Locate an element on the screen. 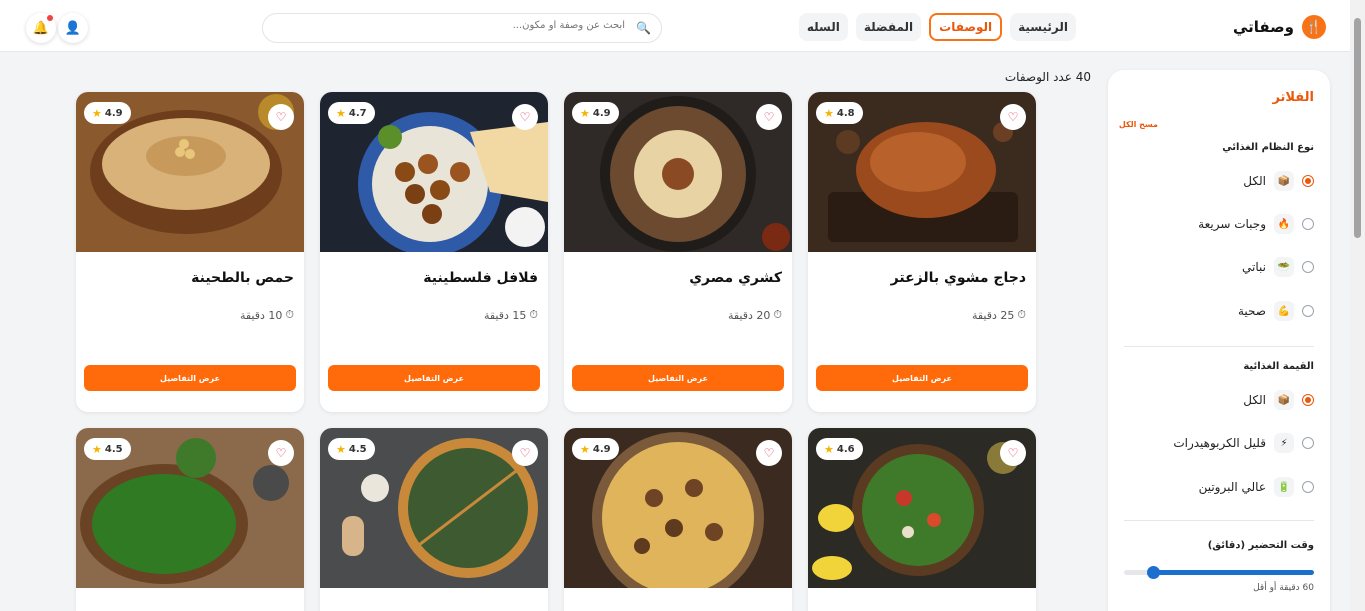  clear-all-button: مسح الكل is located at coordinates (1138, 124).